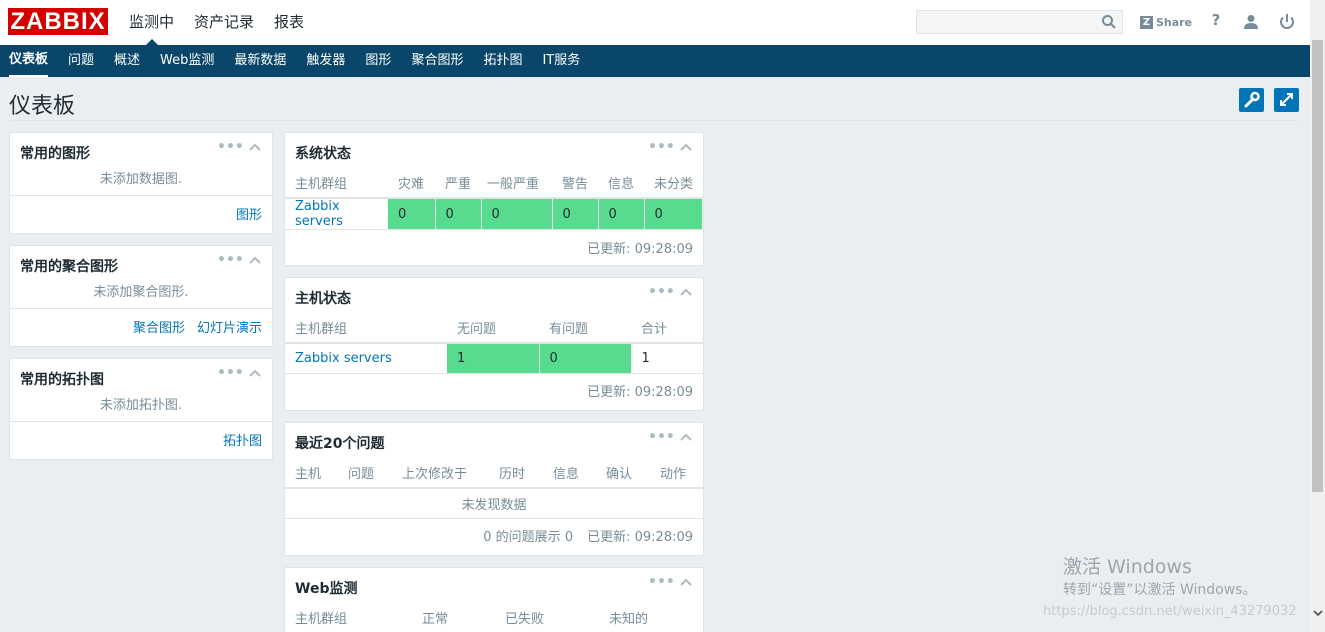 The width and height of the screenshot is (1325, 632). Describe the element at coordinates (575, 214) in the screenshot. I see `warning-count: 0` at that location.